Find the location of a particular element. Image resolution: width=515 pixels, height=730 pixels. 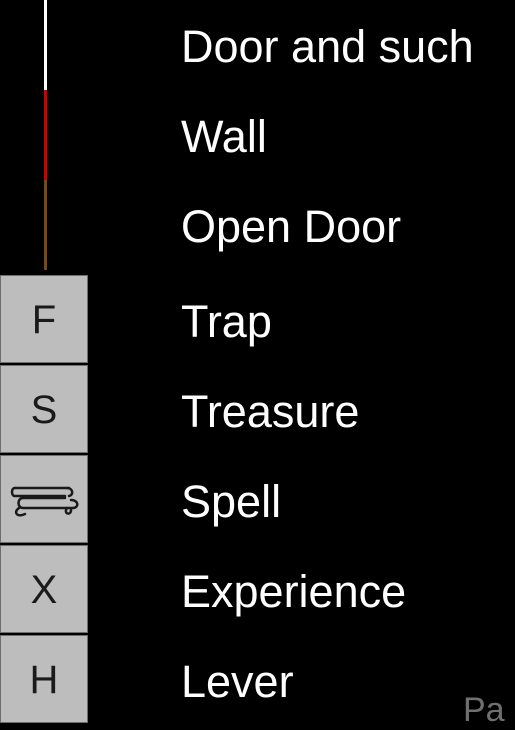

legend-row-door: Door and such is located at coordinates (257, 45).